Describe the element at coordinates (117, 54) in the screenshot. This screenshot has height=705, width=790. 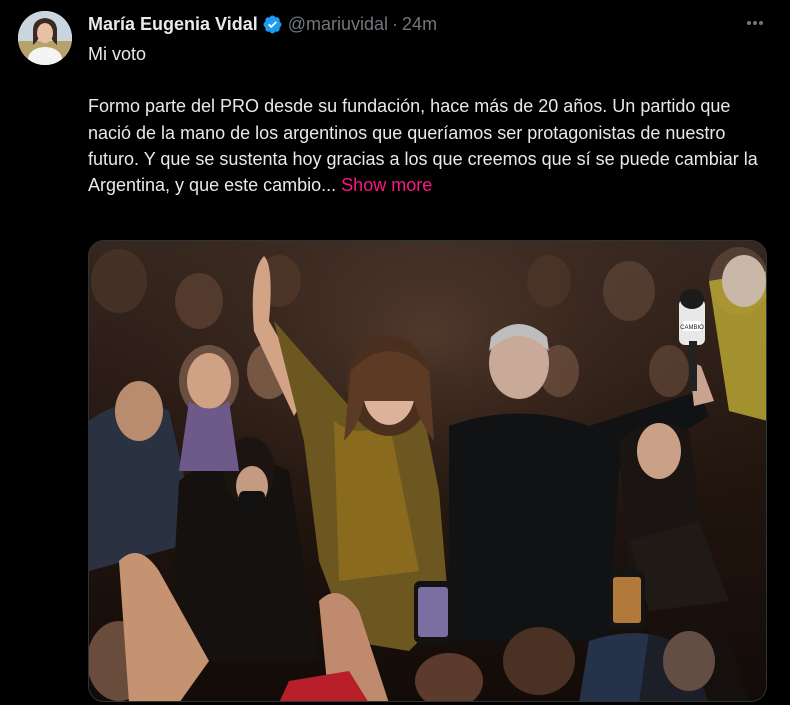
I see `tweet-title-line: Mi voto` at that location.